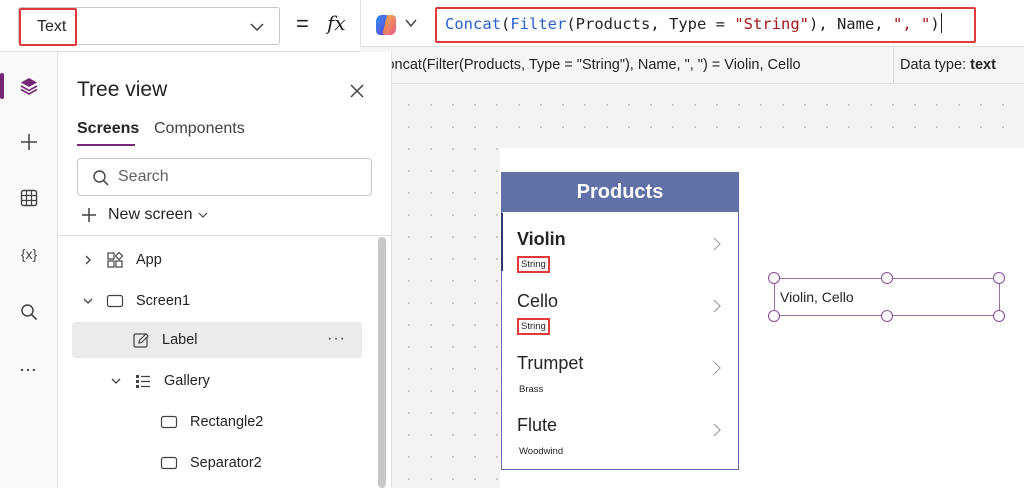 Image resolution: width=1024 pixels, height=488 pixels. I want to click on active-tab-indicator, so click(106, 145).